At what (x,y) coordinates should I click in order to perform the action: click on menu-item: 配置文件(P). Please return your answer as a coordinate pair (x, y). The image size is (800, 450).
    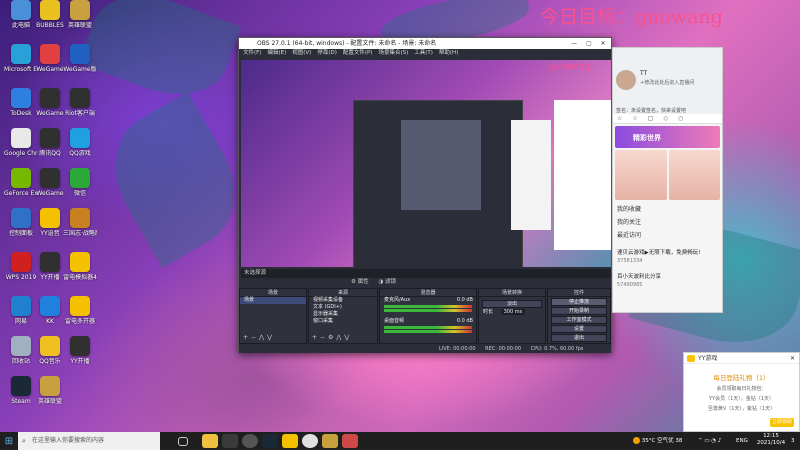
    Looking at the image, I should click on (358, 53).